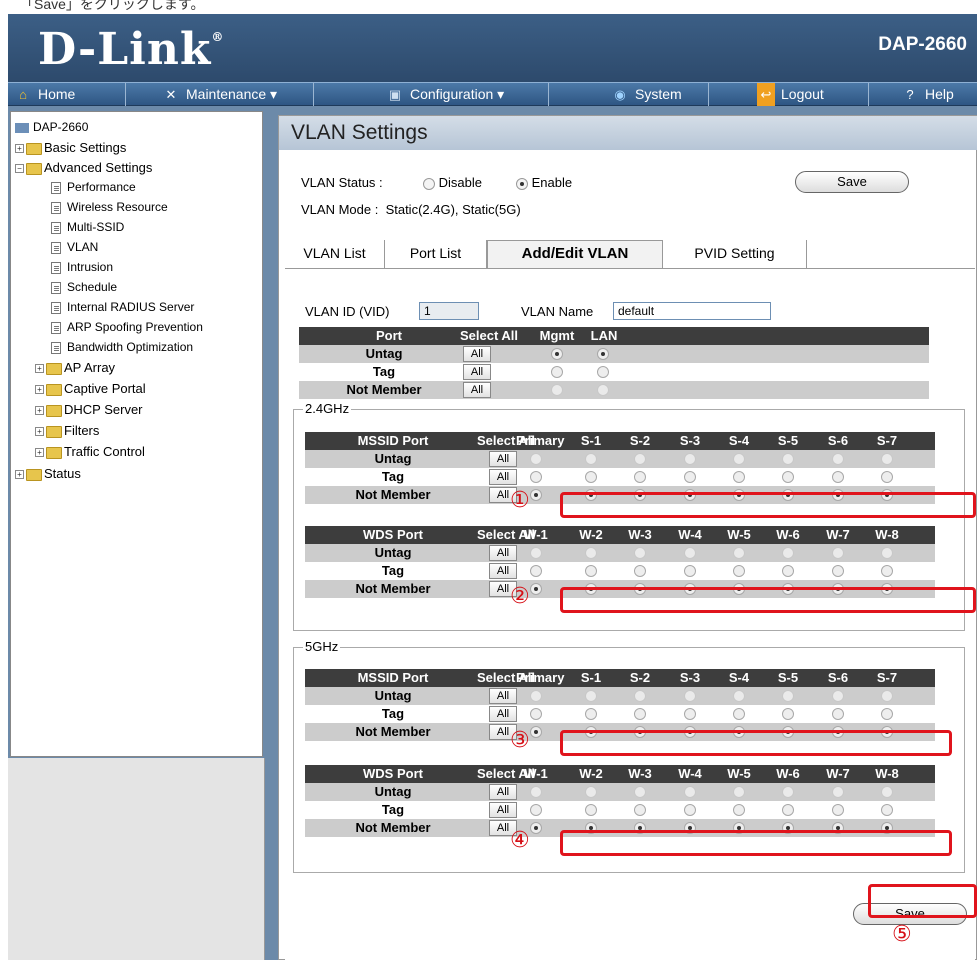 This screenshot has width=977, height=960. Describe the element at coordinates (89, 410) in the screenshot. I see `tree-dhcp-server: + DHCP Server` at that location.